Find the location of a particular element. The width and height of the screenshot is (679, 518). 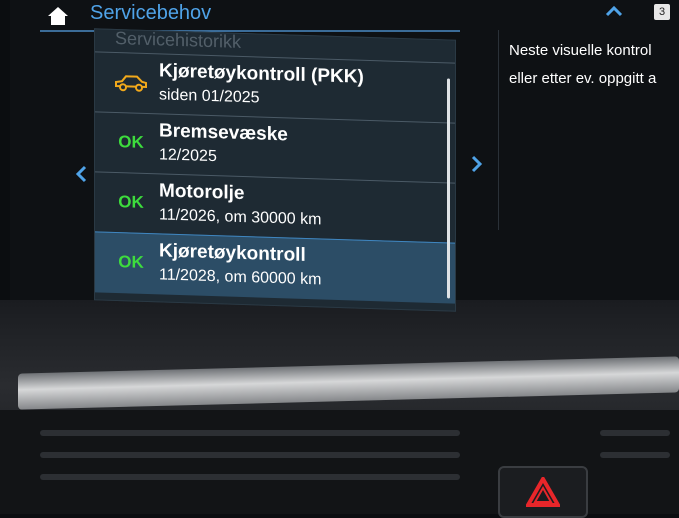

chevron-left-icon is located at coordinates (81, 174).